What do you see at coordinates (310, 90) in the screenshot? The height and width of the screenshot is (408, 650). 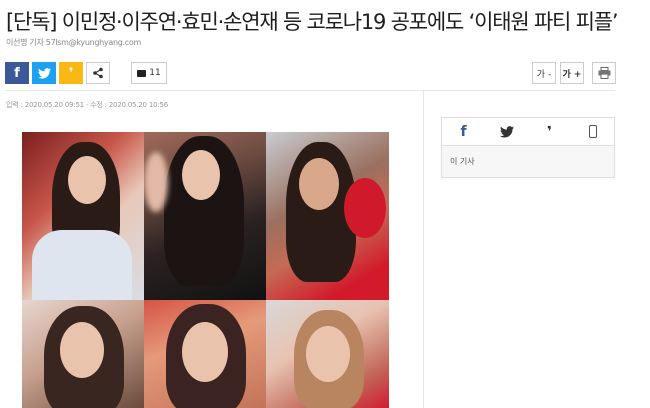 I see `header-divider` at bounding box center [310, 90].